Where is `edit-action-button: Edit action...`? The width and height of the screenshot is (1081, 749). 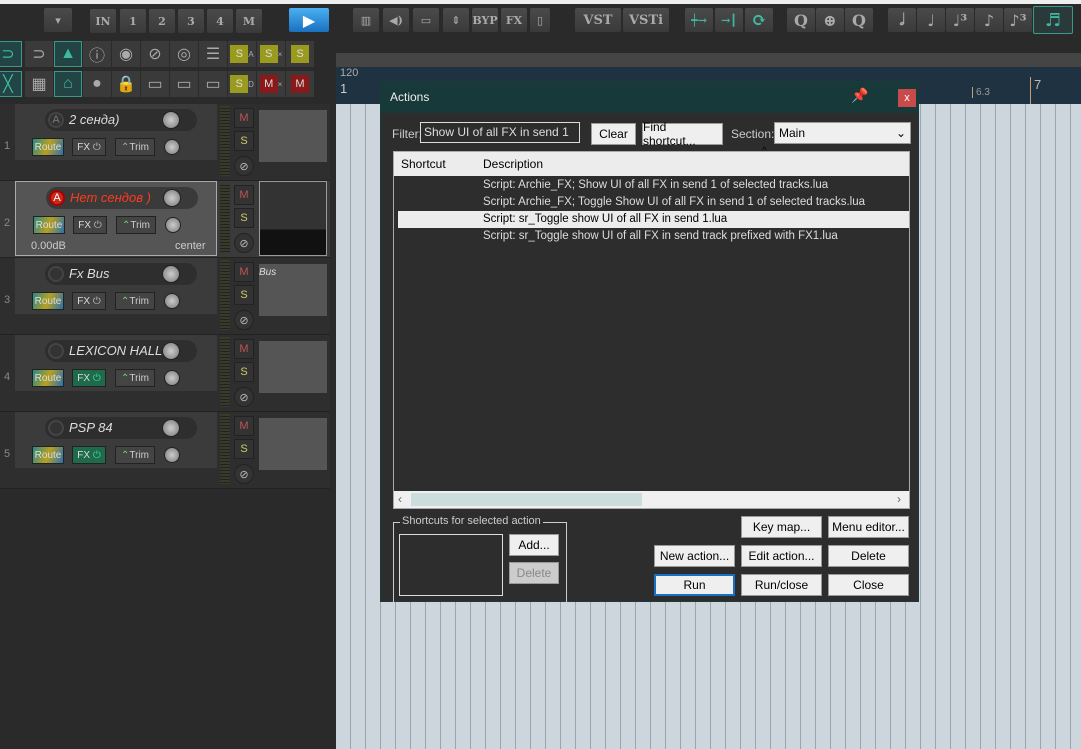
edit-action-button: Edit action... is located at coordinates (781, 556).